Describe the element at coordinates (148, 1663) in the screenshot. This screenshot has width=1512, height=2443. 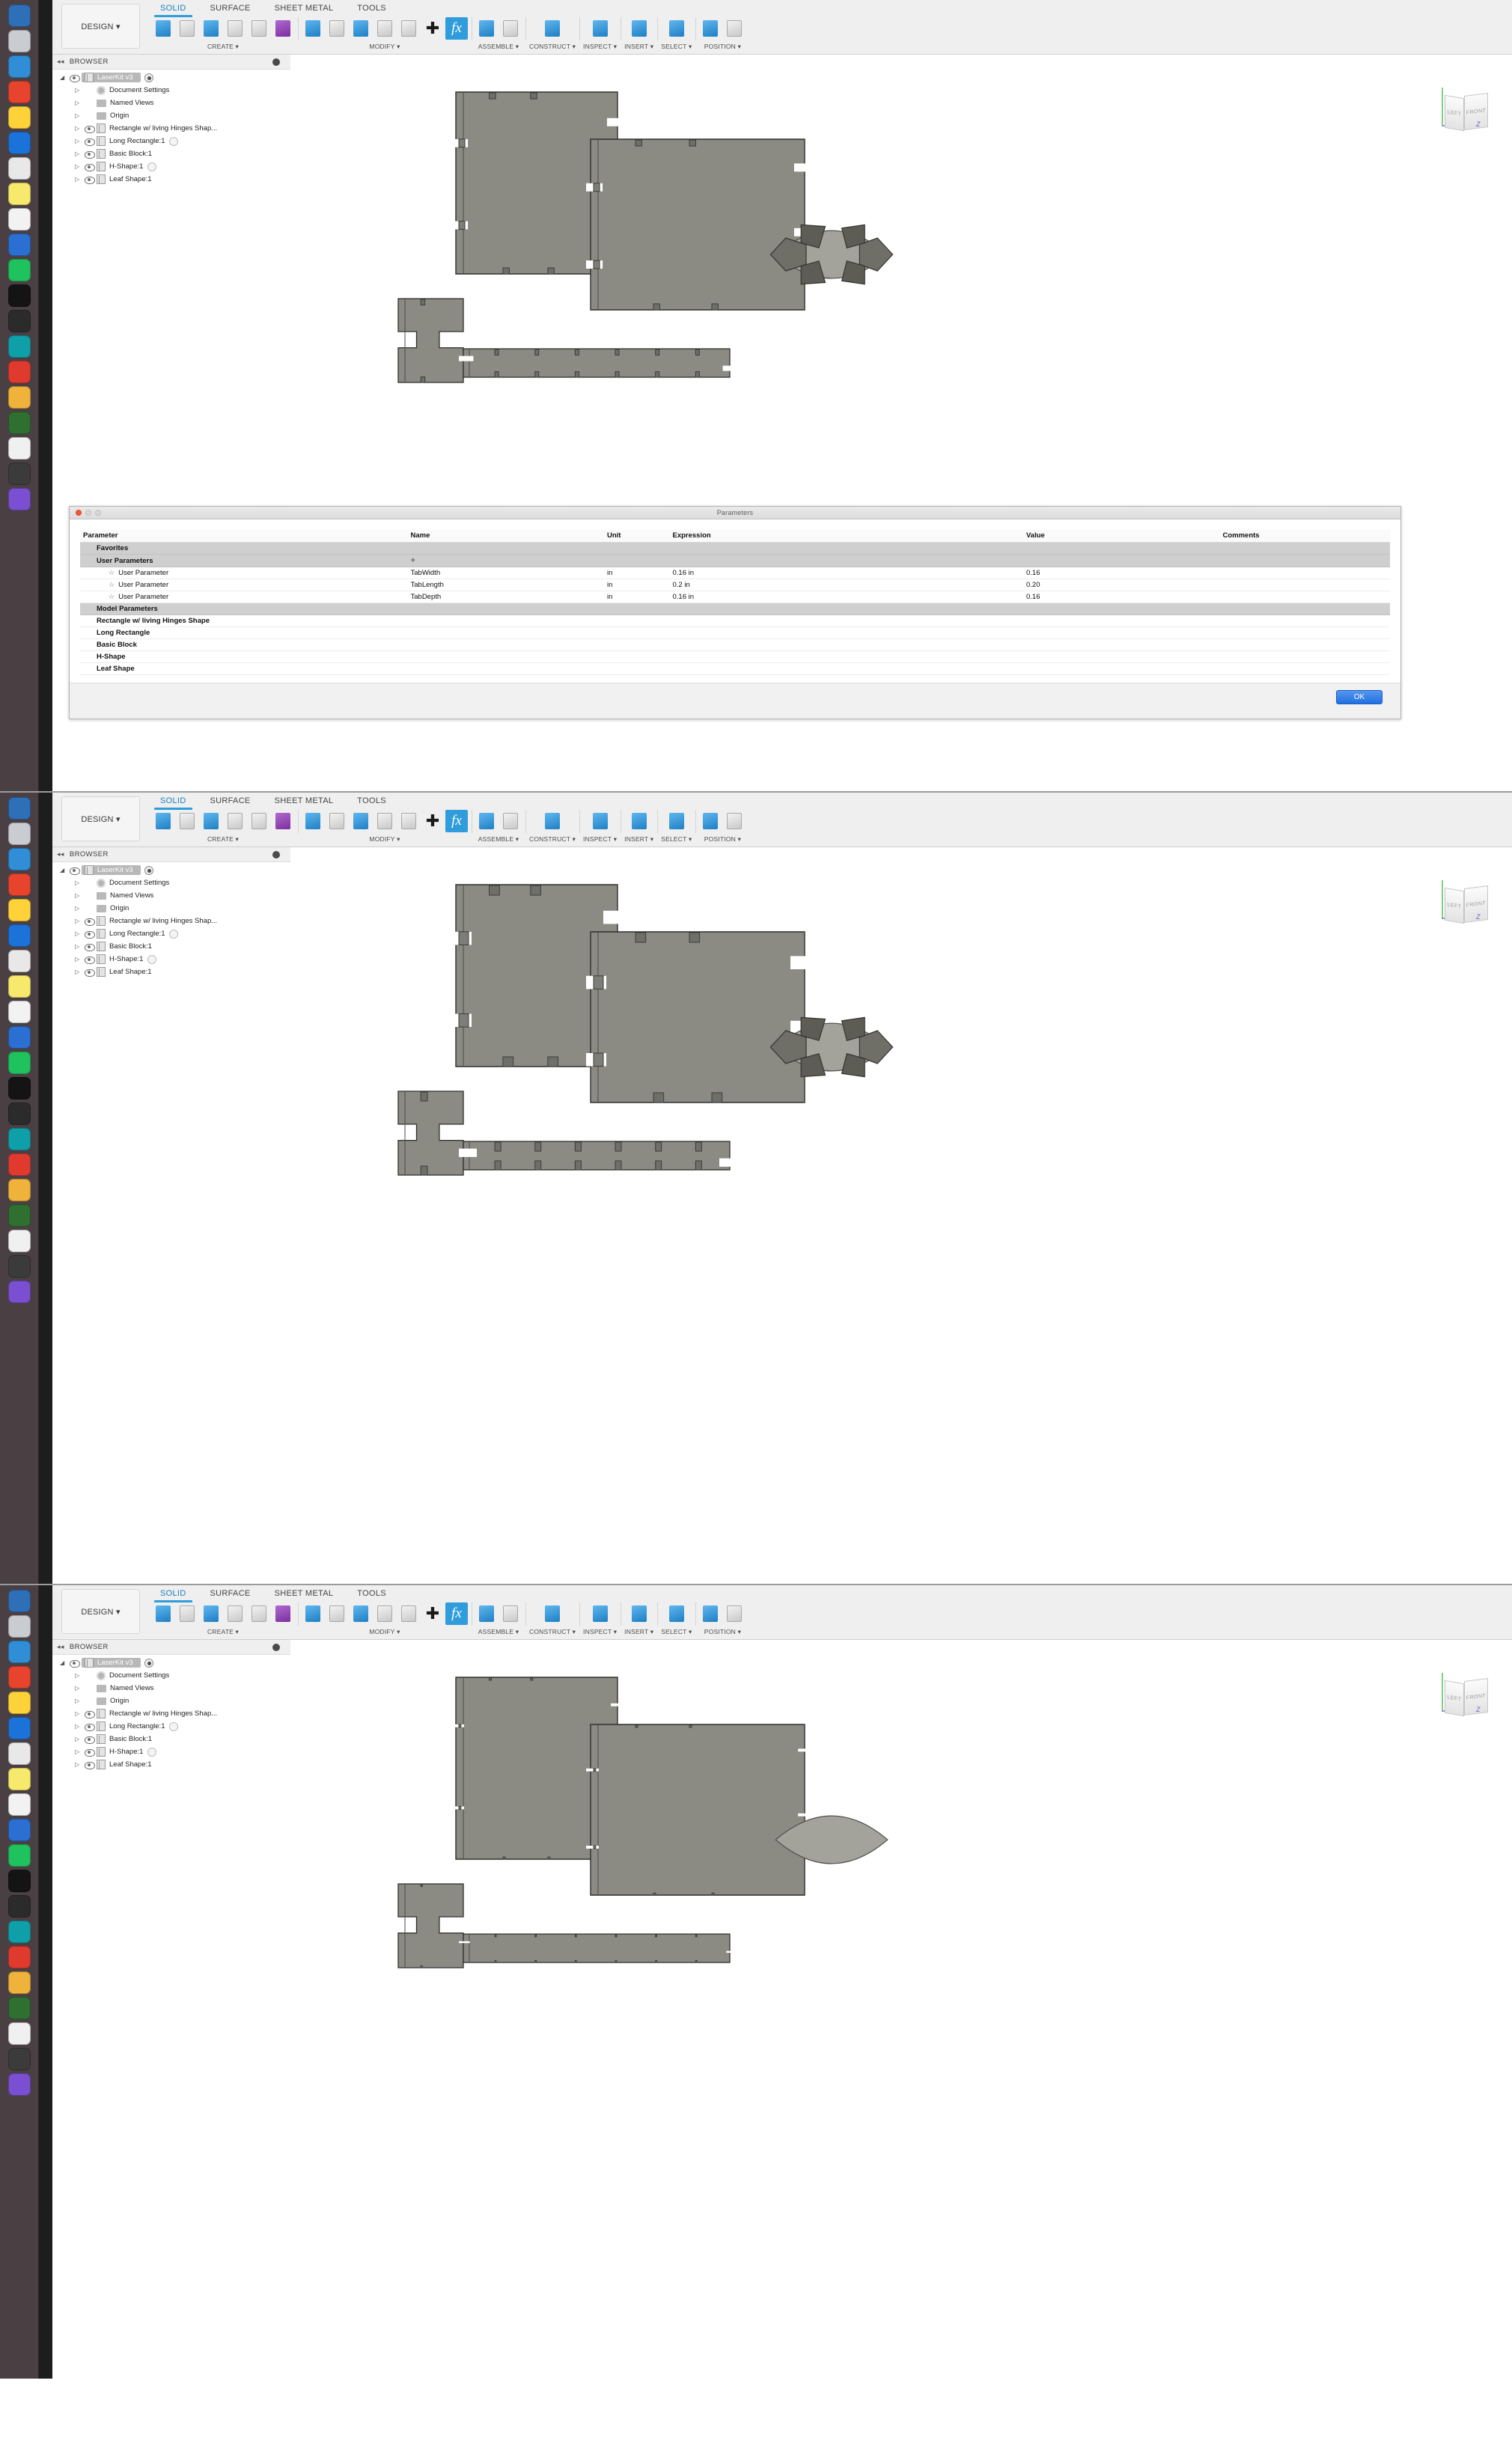
I see `activate-component-icon` at that location.